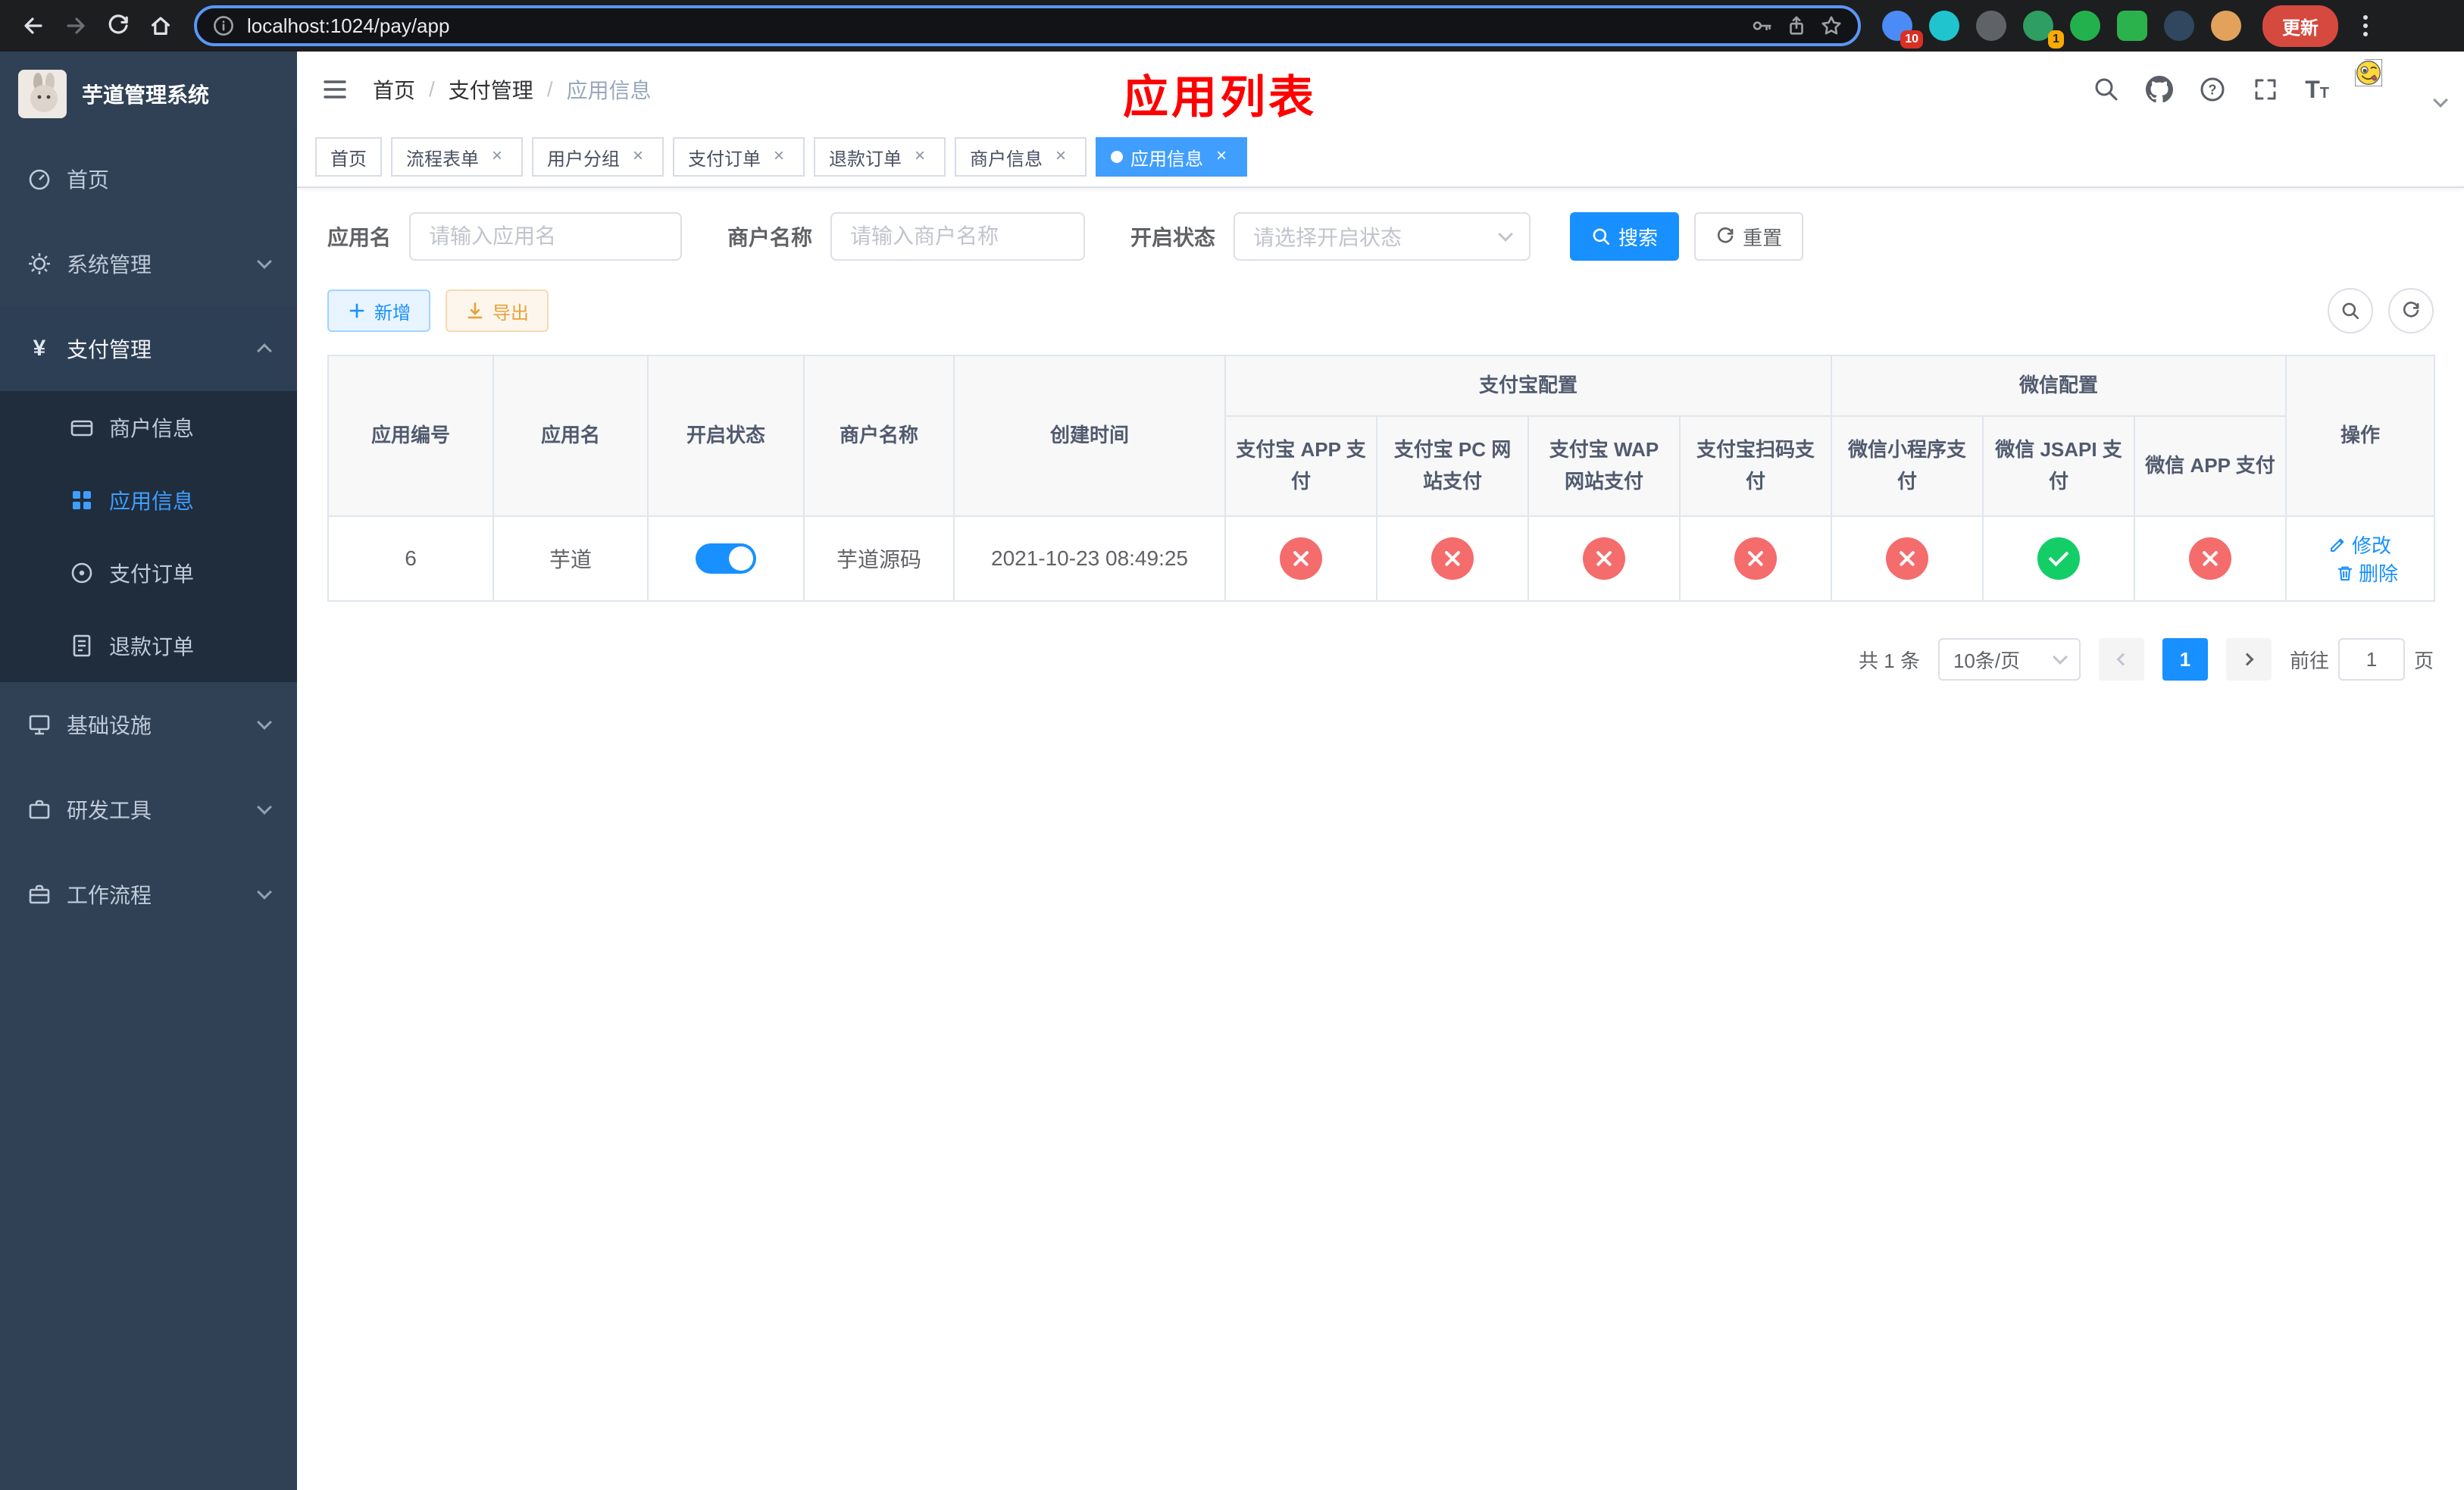 The height and width of the screenshot is (1490, 2464). Describe the element at coordinates (148, 573) in the screenshot. I see `sidebar-item-pay-order: 支付订单` at that location.